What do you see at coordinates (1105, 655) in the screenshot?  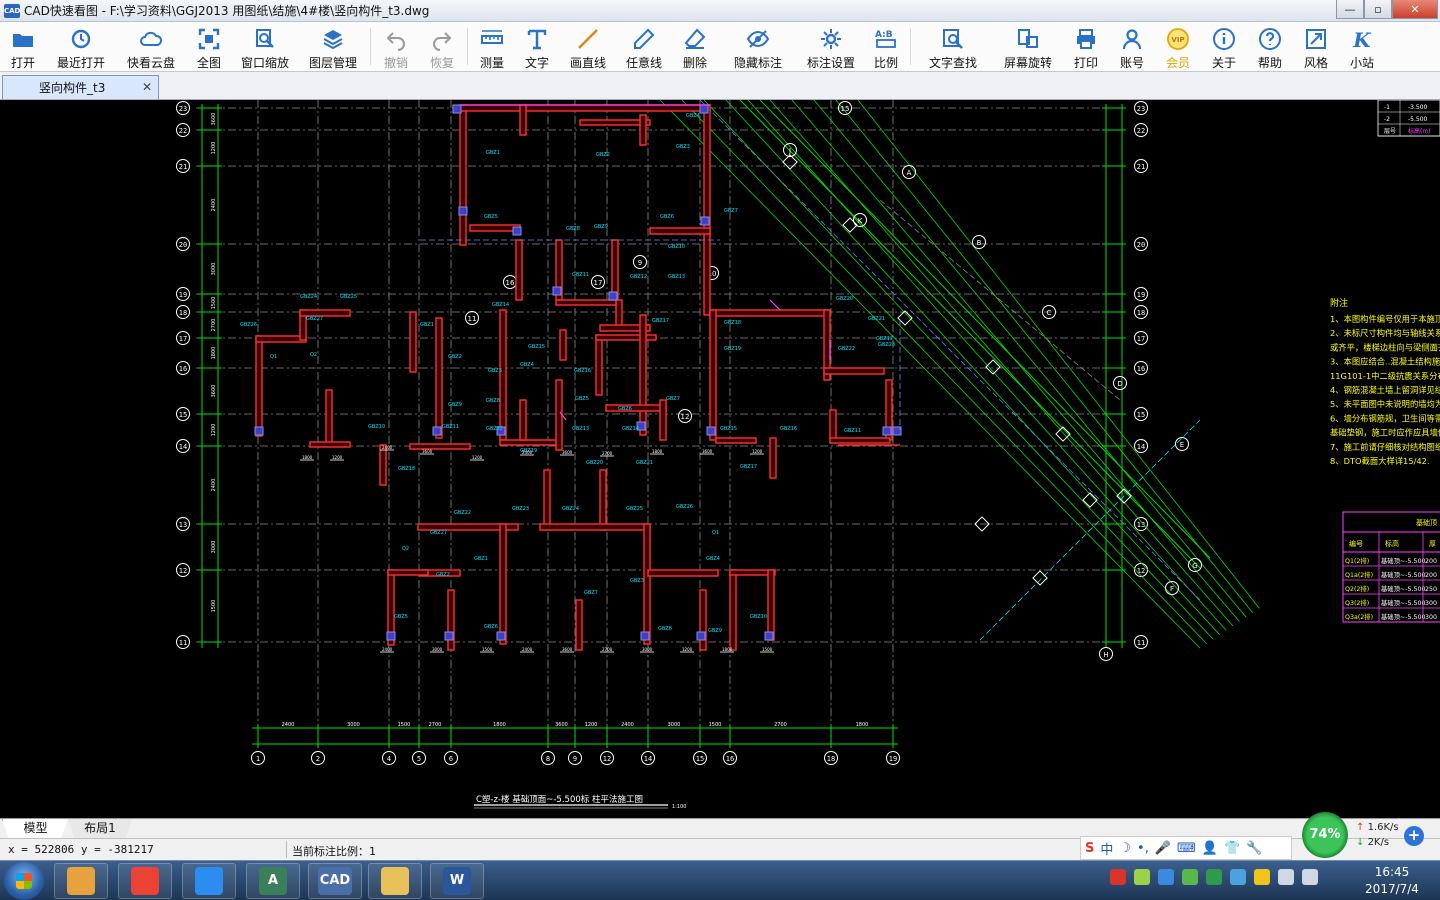 I see `diag-axis-label: H` at bounding box center [1105, 655].